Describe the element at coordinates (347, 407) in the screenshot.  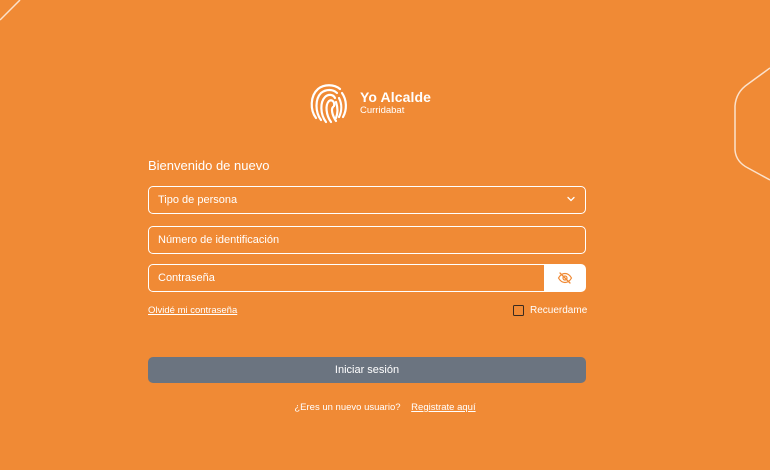
I see `new-user-prompt: ¿Eres un nuevo usuario?` at that location.